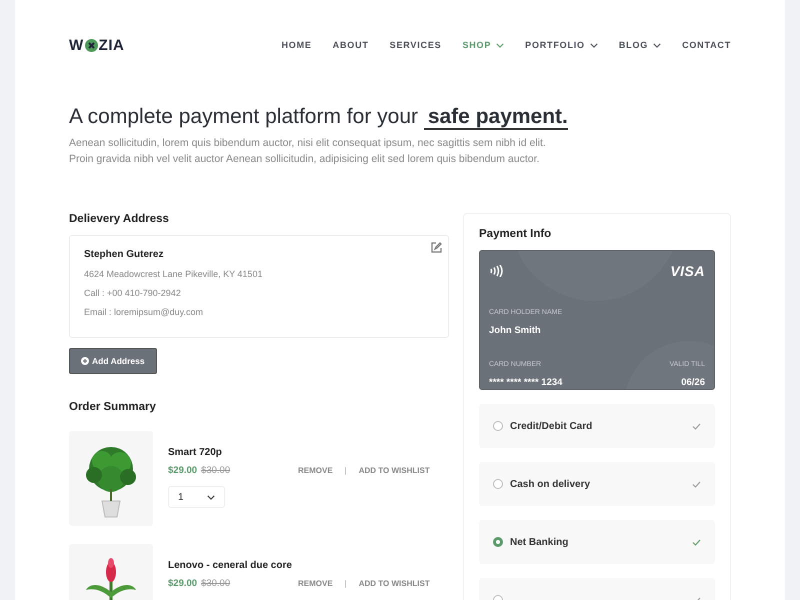 This screenshot has width=800, height=600. I want to click on nav-link: PORTFOLIO, so click(561, 45).